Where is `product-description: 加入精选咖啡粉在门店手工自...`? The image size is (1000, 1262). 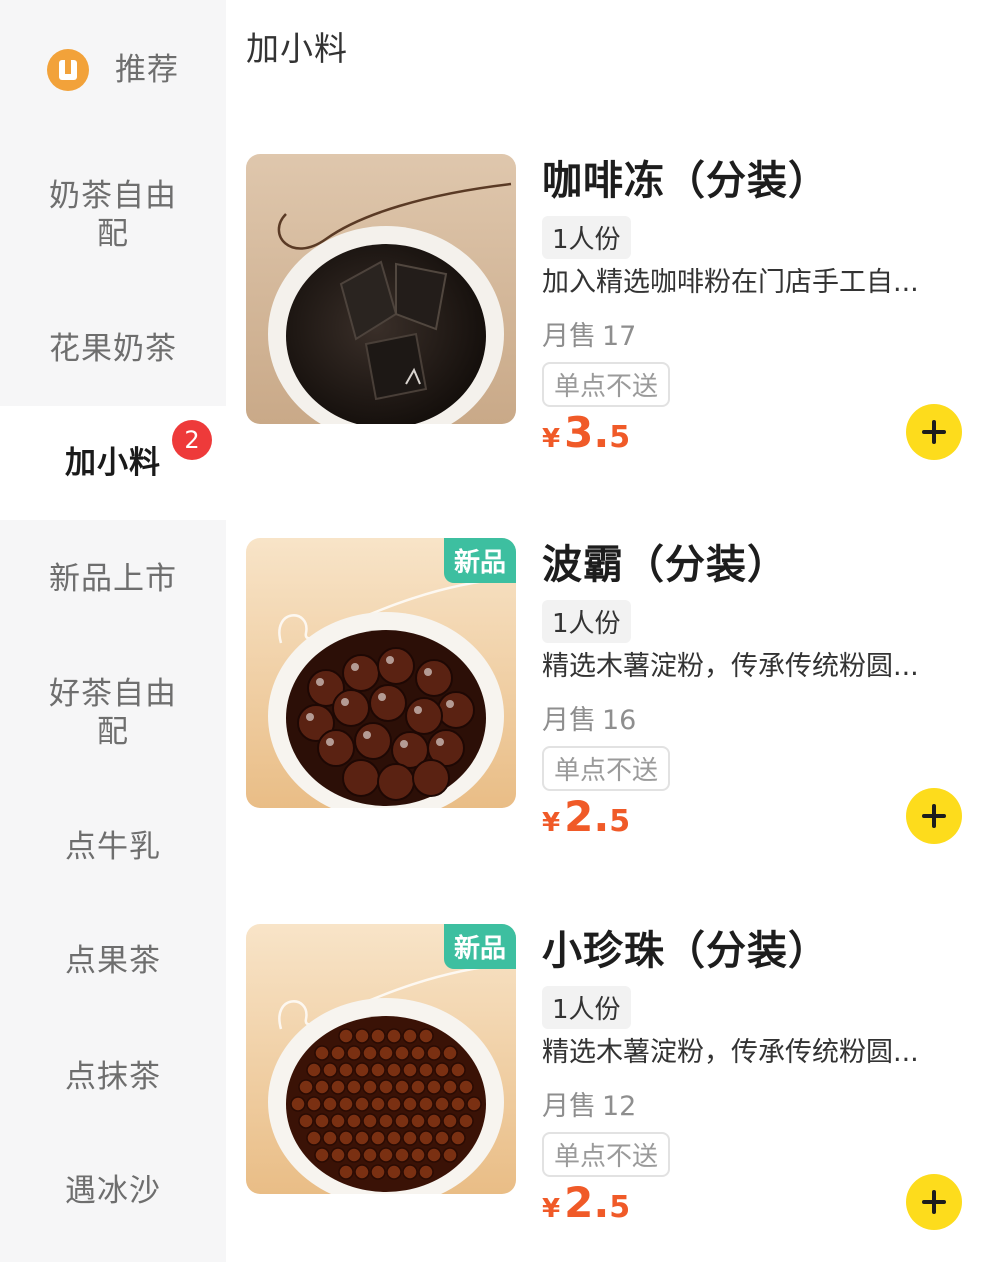
product-description: 加入精选咖啡粉在门店手工自... is located at coordinates (730, 282).